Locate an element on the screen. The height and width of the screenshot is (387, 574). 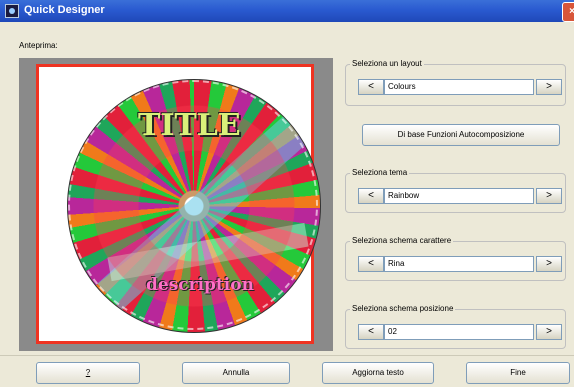
font-scheme-prev-button: < is located at coordinates (371, 264).